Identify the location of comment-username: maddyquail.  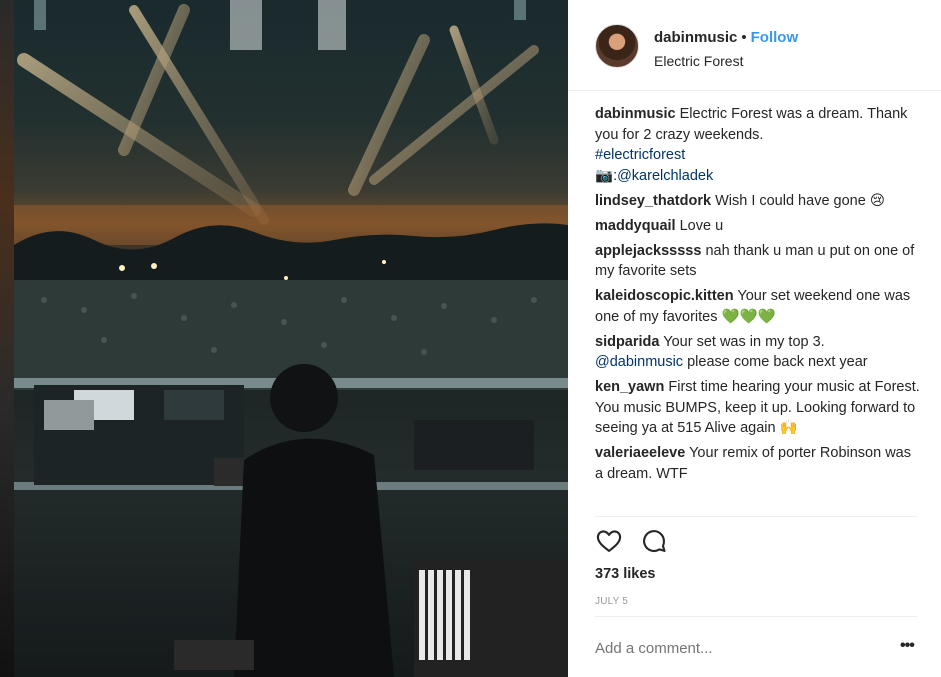
(635, 226).